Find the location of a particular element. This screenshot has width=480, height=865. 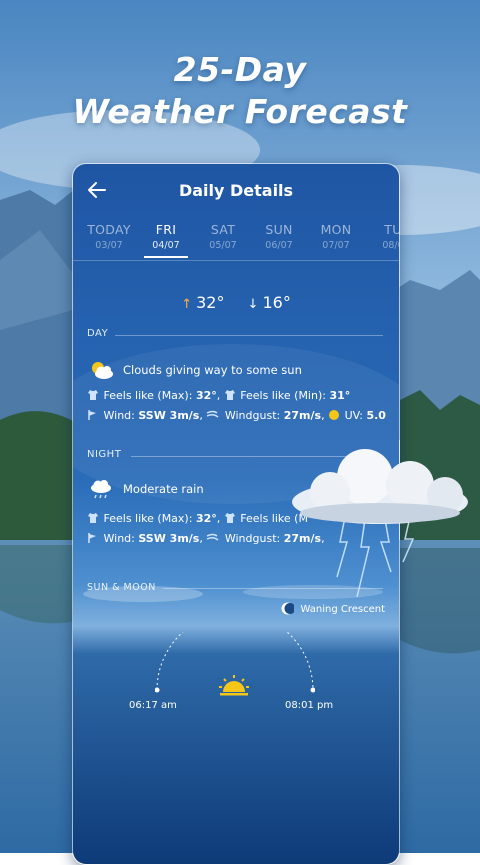

thunderstorm-cloud-icon is located at coordinates (380, 523).